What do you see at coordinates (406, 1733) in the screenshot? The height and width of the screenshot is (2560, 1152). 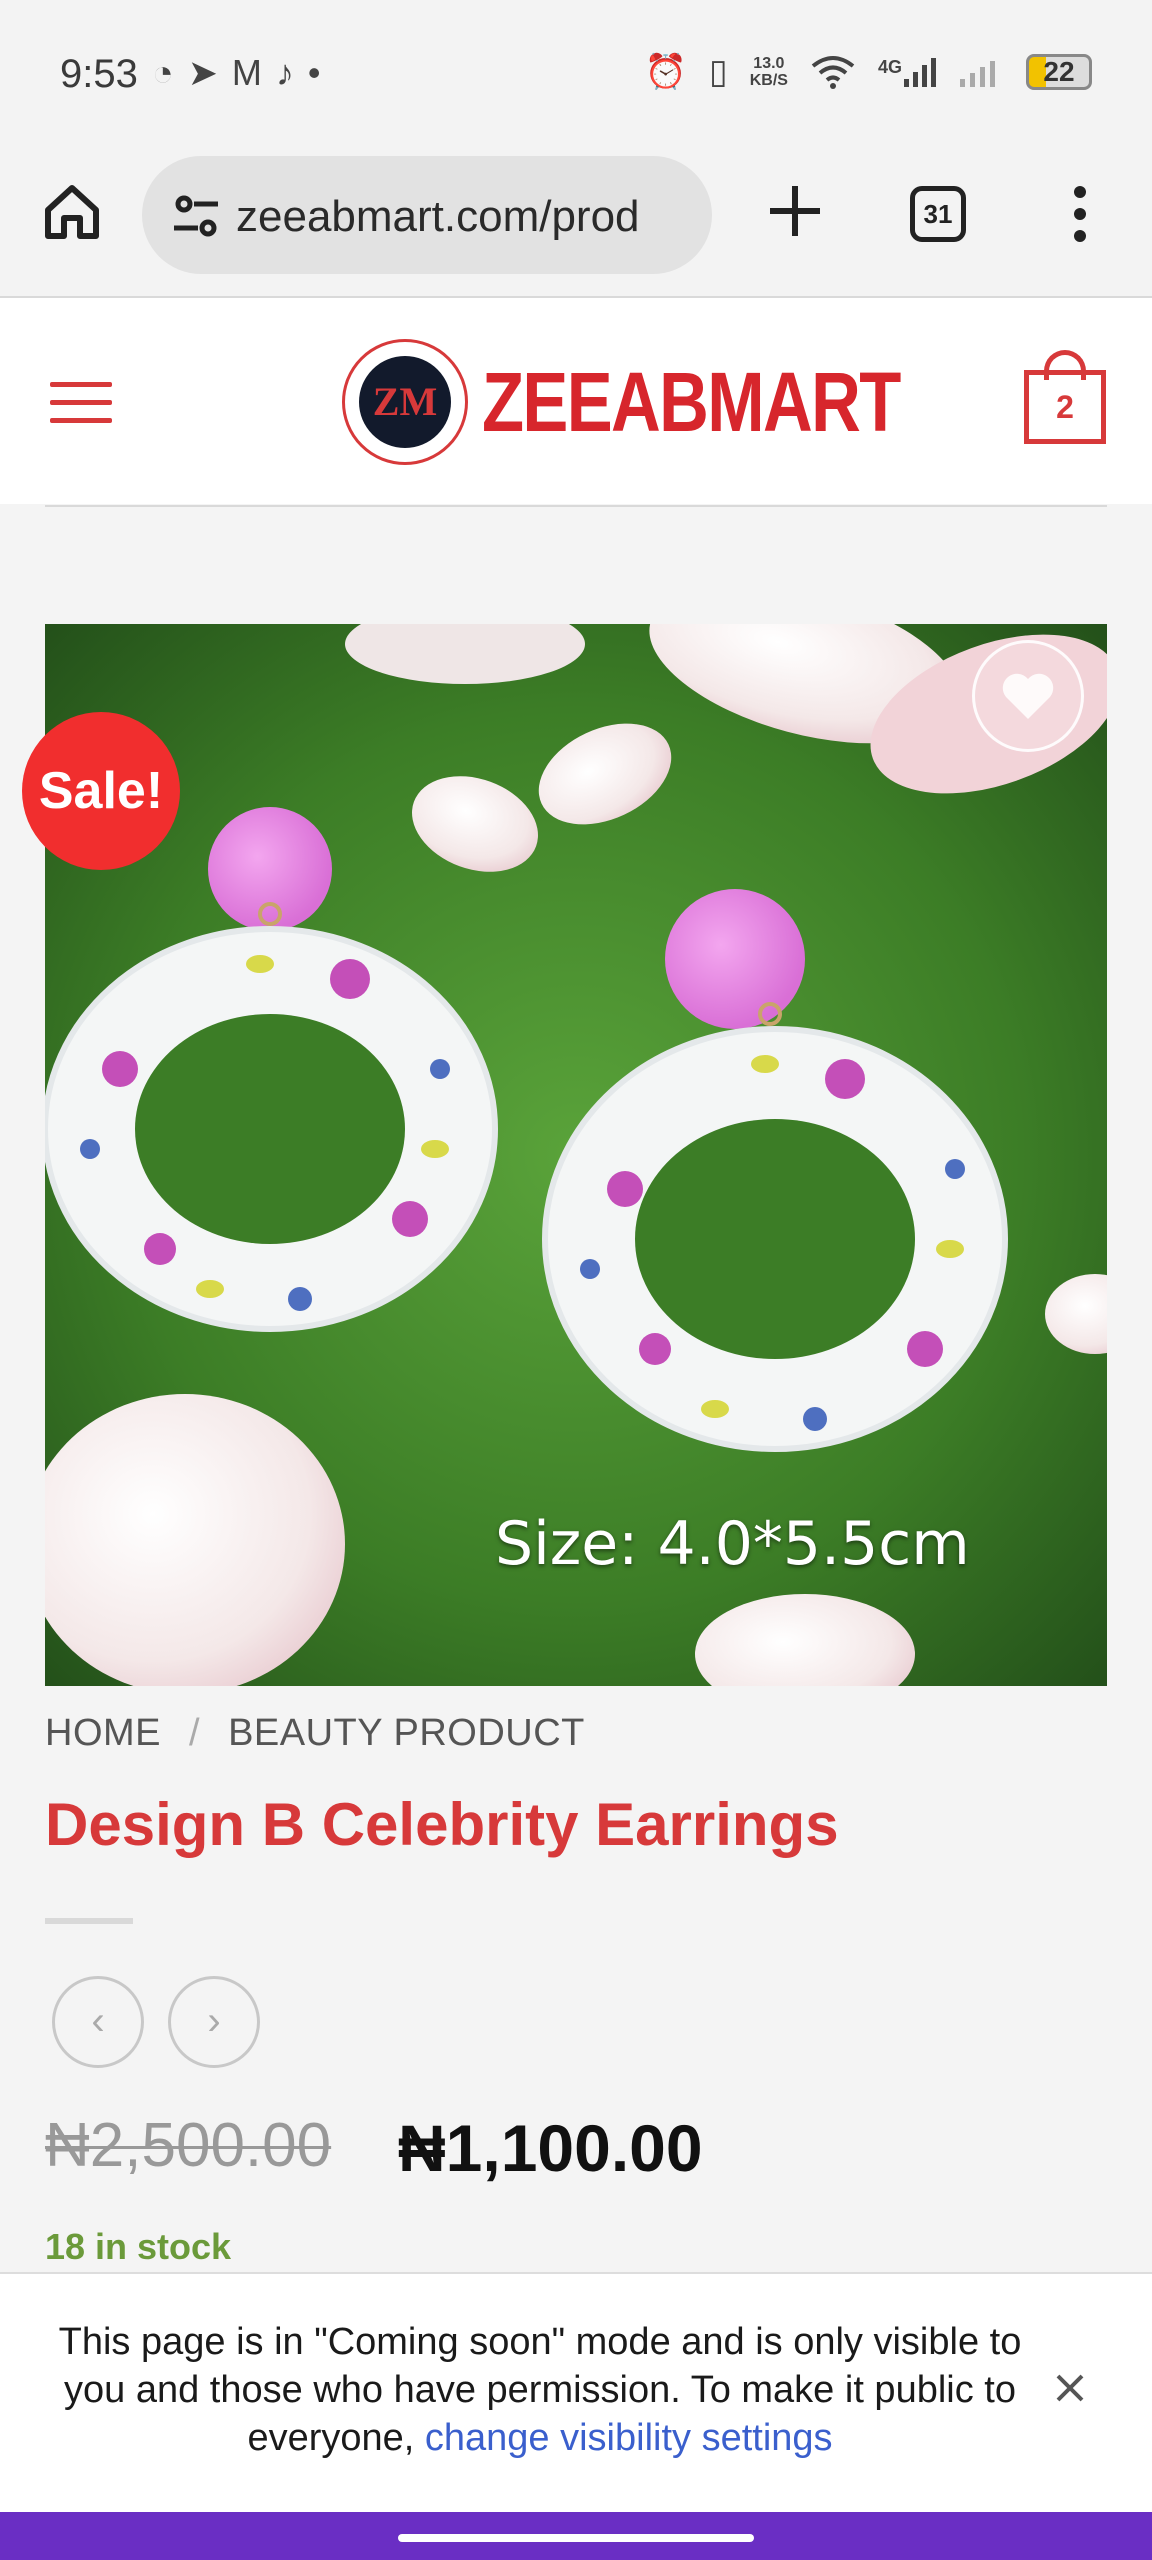 I see `breadcrumb-category: BEAUTY PRODUCT` at bounding box center [406, 1733].